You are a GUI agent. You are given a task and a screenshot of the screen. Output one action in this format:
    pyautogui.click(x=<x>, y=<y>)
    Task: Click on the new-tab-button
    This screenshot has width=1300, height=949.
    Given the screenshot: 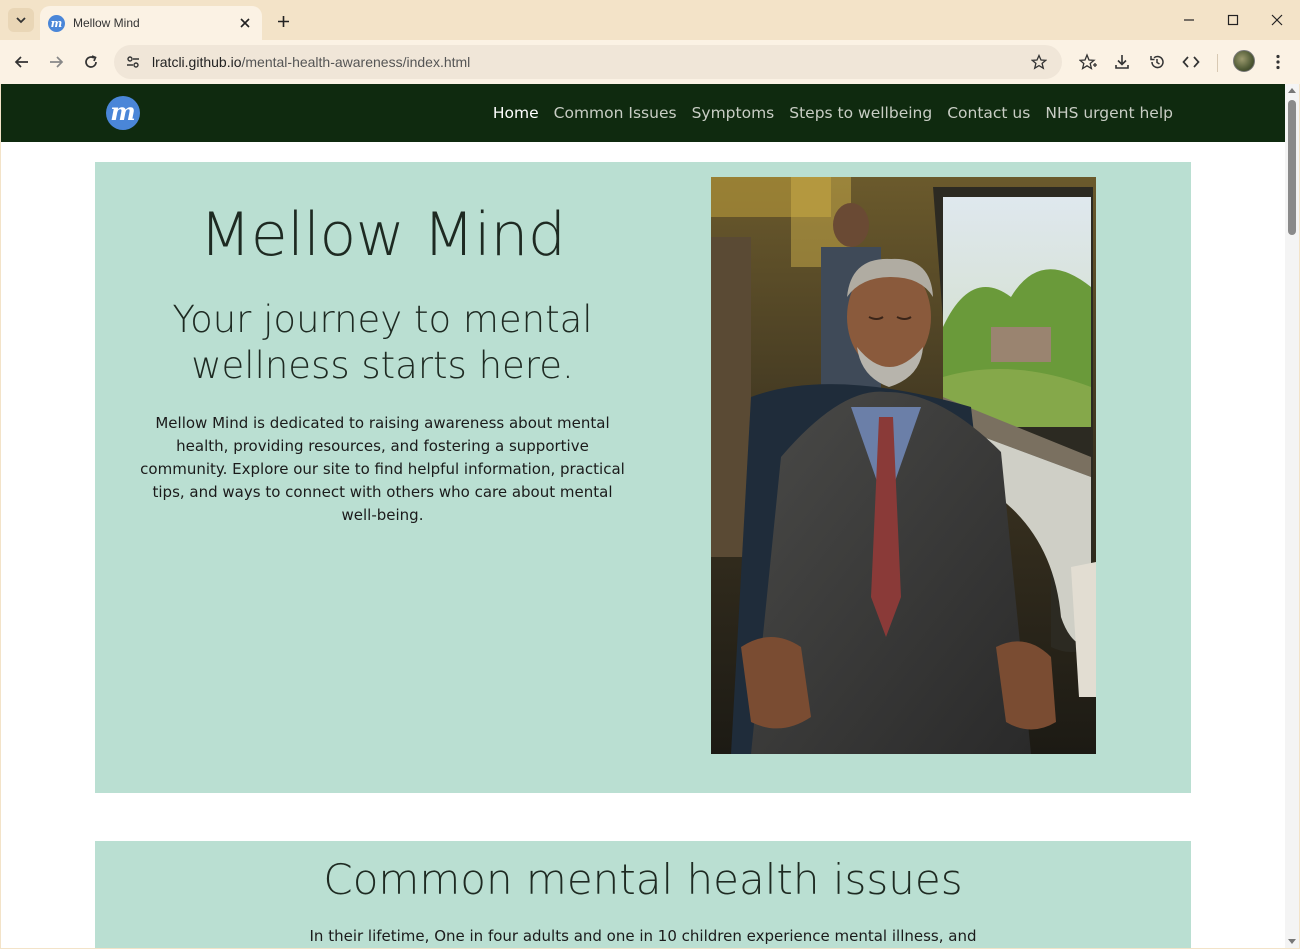 What is the action you would take?
    pyautogui.click(x=283, y=21)
    